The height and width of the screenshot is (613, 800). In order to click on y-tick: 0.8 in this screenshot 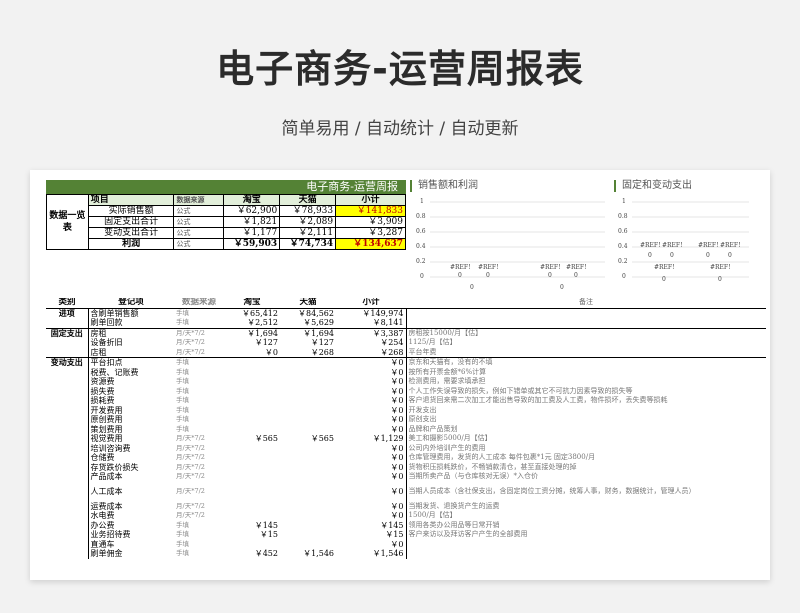, I will do `click(421, 216)`.